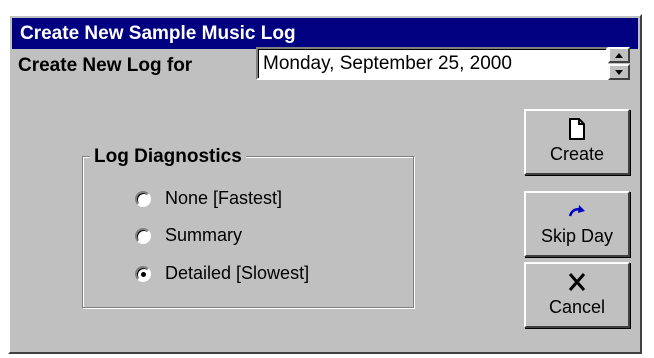 The image size is (654, 358). I want to click on log-date-value: Monday, September 25, 2000, so click(432, 63).